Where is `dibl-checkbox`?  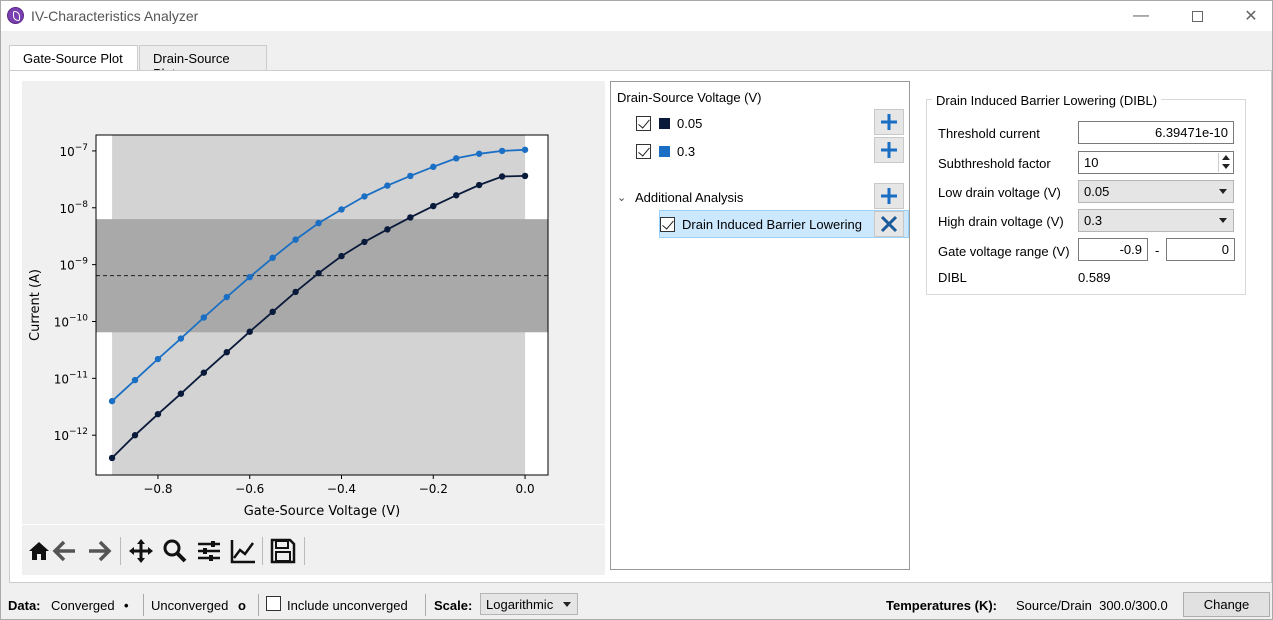 dibl-checkbox is located at coordinates (667, 224).